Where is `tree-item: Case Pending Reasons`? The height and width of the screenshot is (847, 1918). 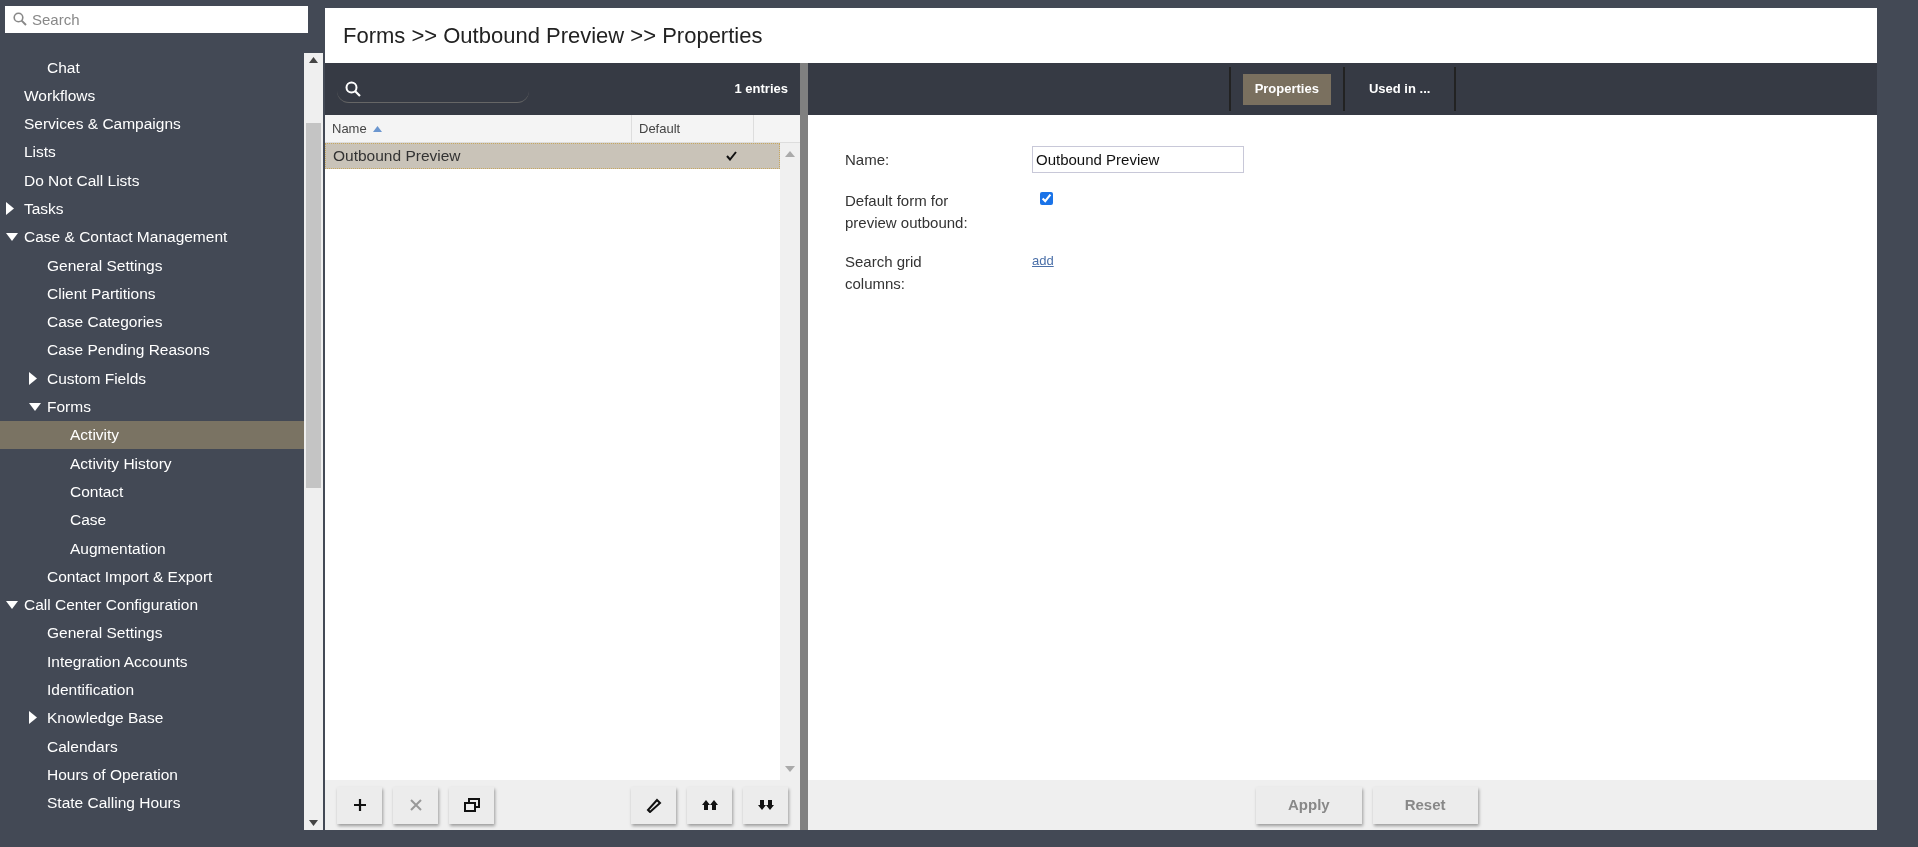
tree-item: Case Pending Reasons is located at coordinates (152, 350).